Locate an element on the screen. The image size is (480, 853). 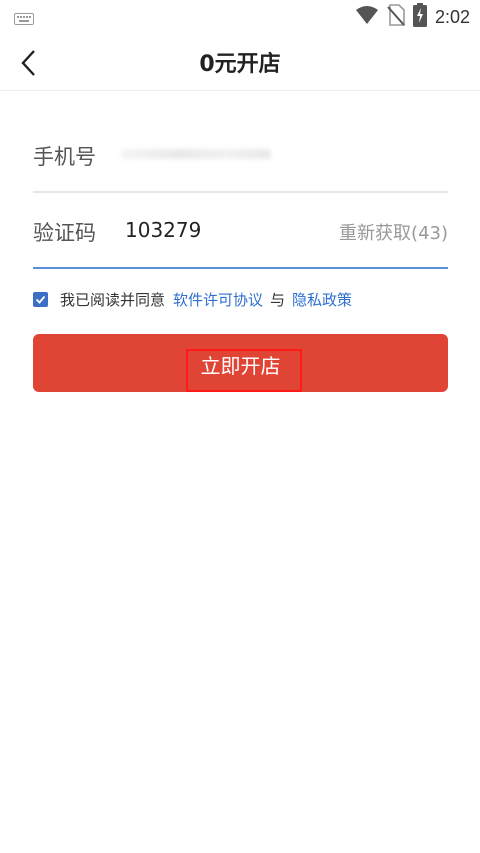
checkmark-icon is located at coordinates (40, 299).